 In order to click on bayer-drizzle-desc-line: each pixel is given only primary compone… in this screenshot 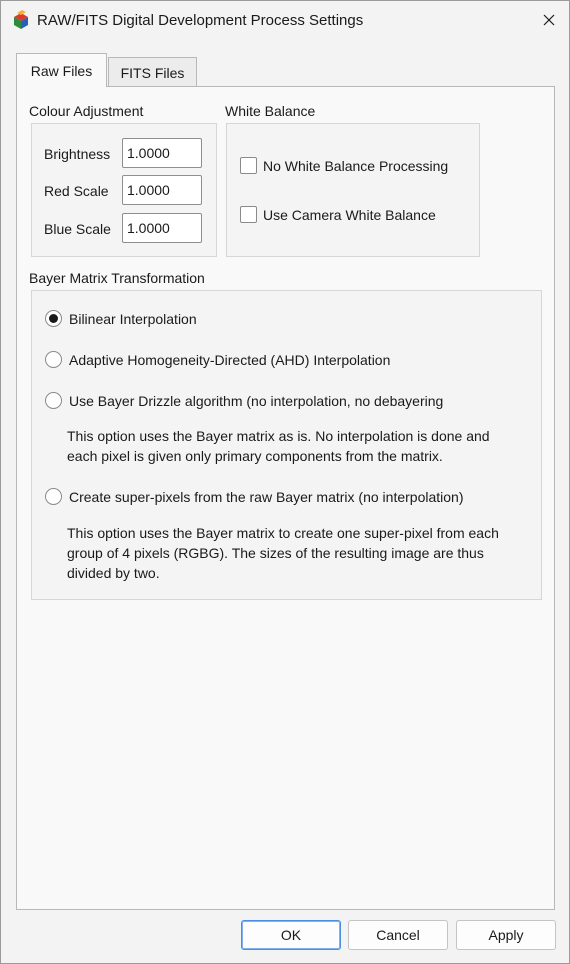, I will do `click(255, 456)`.